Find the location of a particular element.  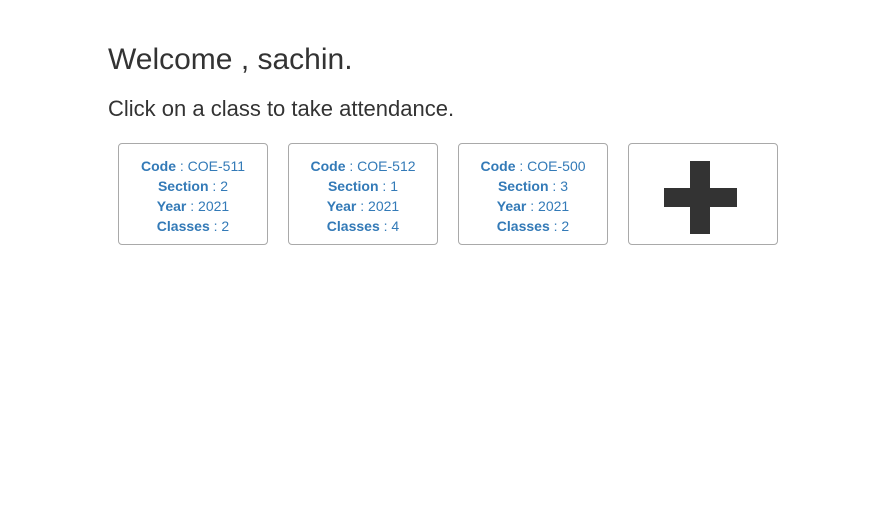

plus-icon is located at coordinates (700, 197).